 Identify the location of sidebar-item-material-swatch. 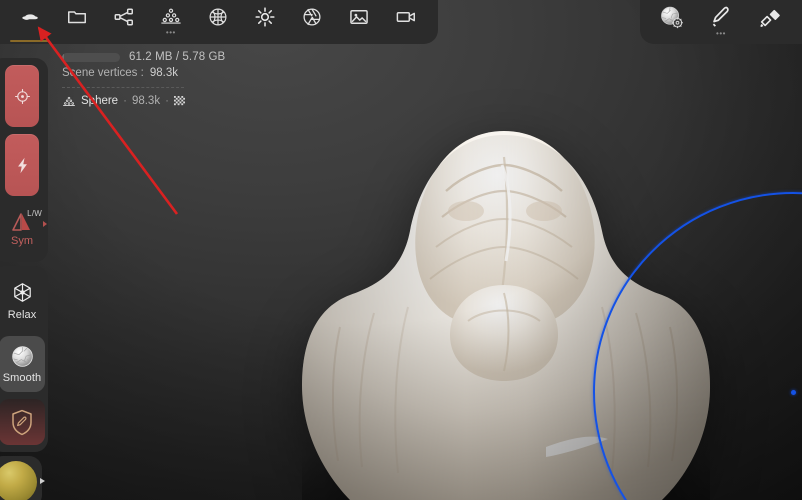
(22, 478).